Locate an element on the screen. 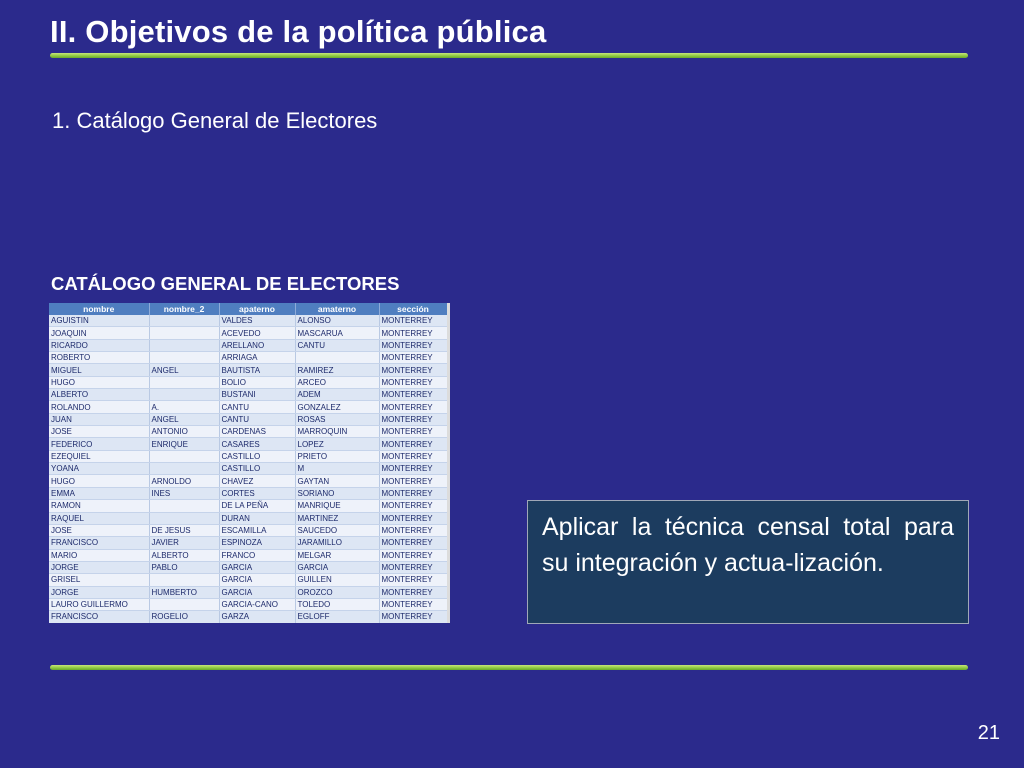 The width and height of the screenshot is (1024, 768). table-cell: CHAVEZ is located at coordinates (257, 481).